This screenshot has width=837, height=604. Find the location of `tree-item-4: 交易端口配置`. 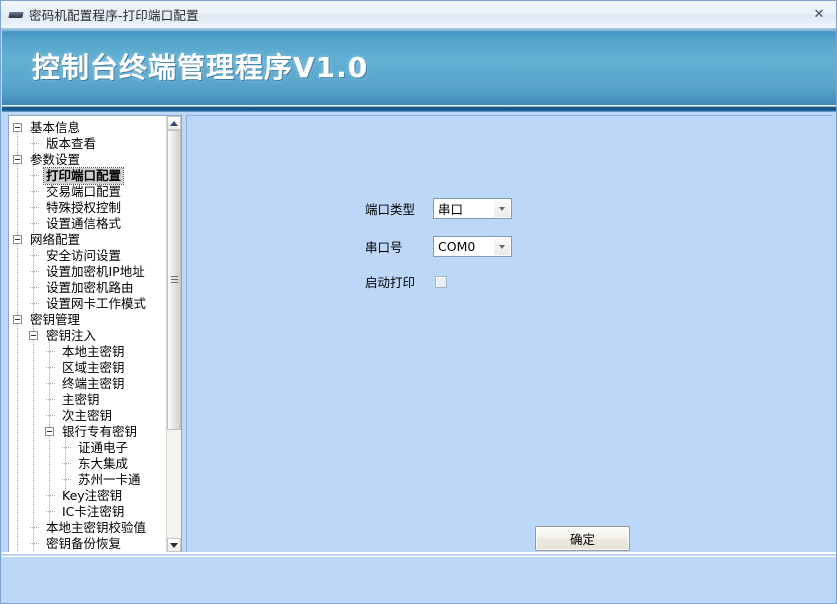

tree-item-4: 交易端口配置 is located at coordinates (87, 192).